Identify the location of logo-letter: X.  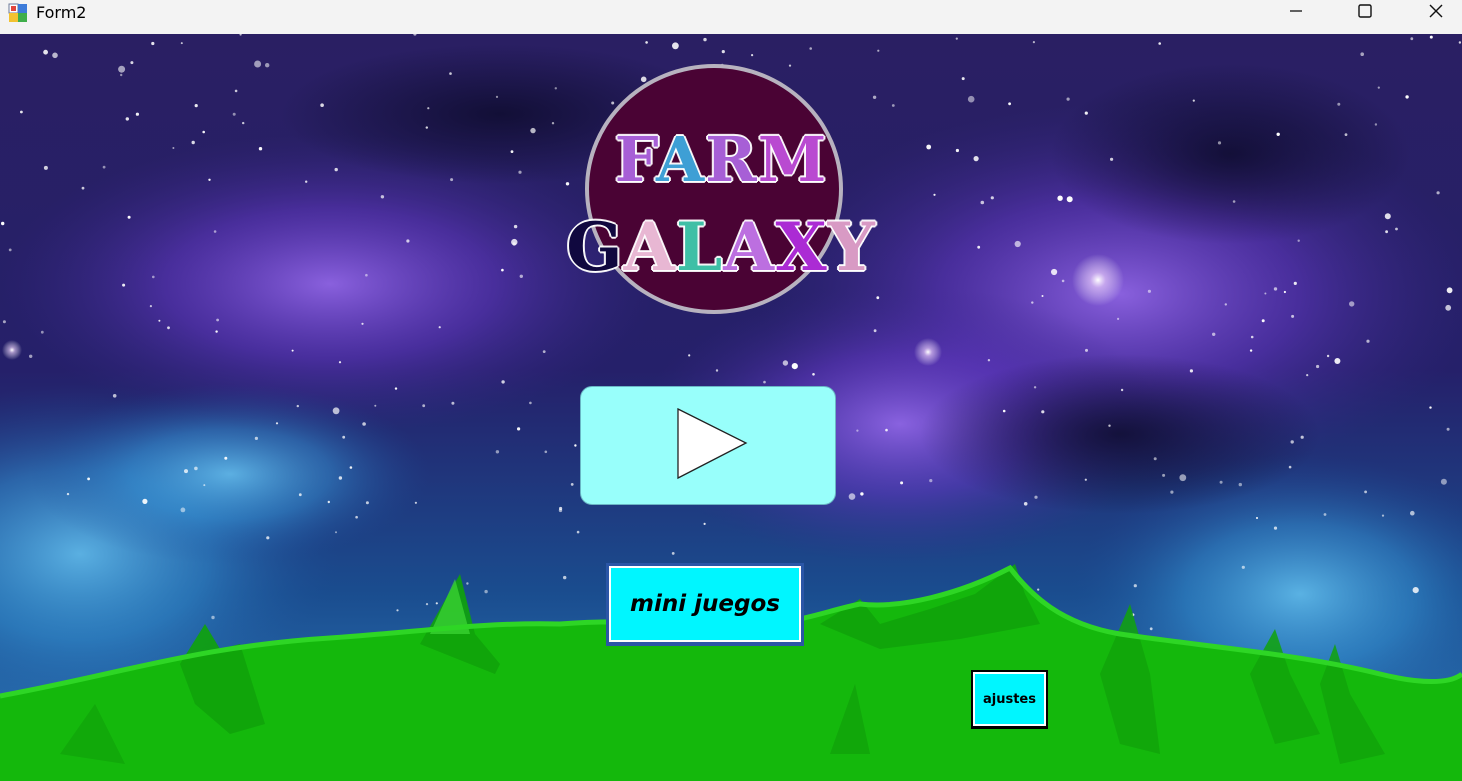
(801, 247).